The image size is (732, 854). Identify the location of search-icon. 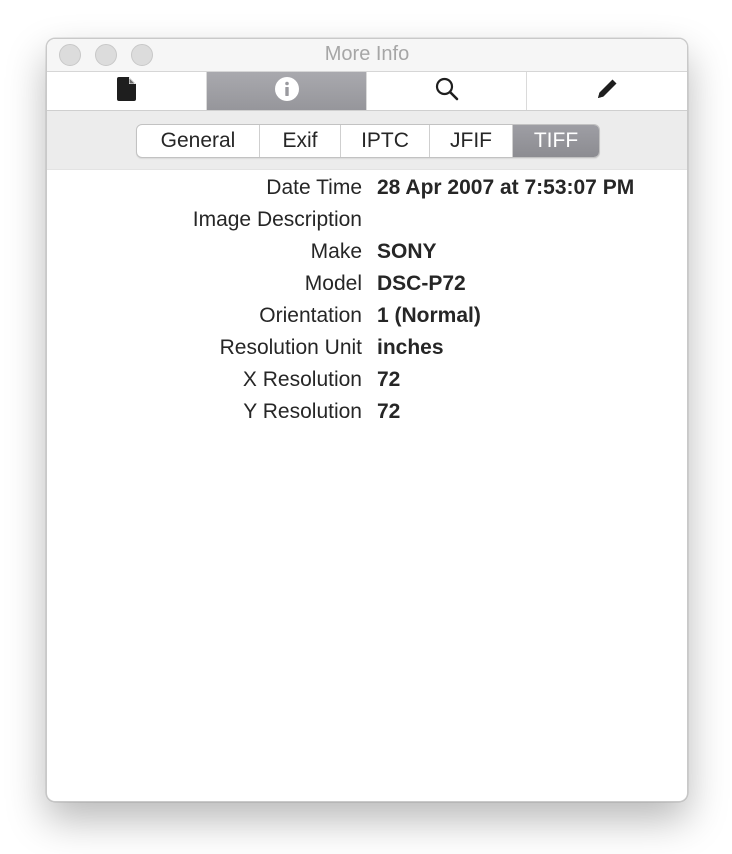
(447, 91).